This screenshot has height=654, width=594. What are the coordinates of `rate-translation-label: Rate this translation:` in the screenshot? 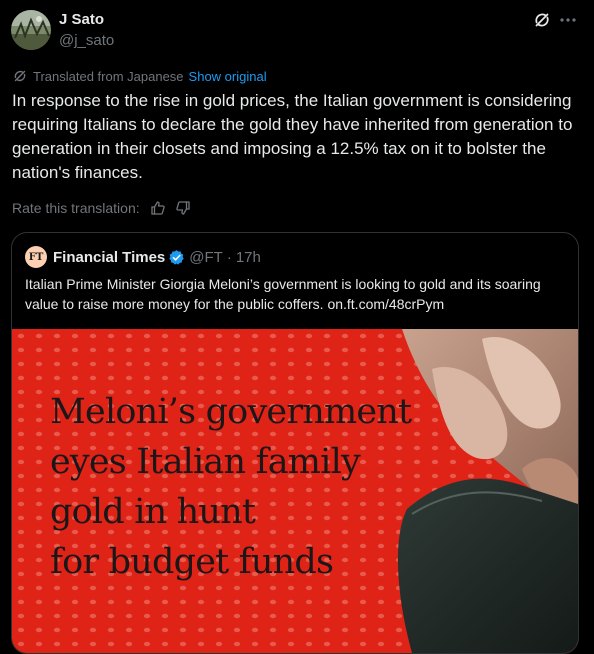 It's located at (76, 208).